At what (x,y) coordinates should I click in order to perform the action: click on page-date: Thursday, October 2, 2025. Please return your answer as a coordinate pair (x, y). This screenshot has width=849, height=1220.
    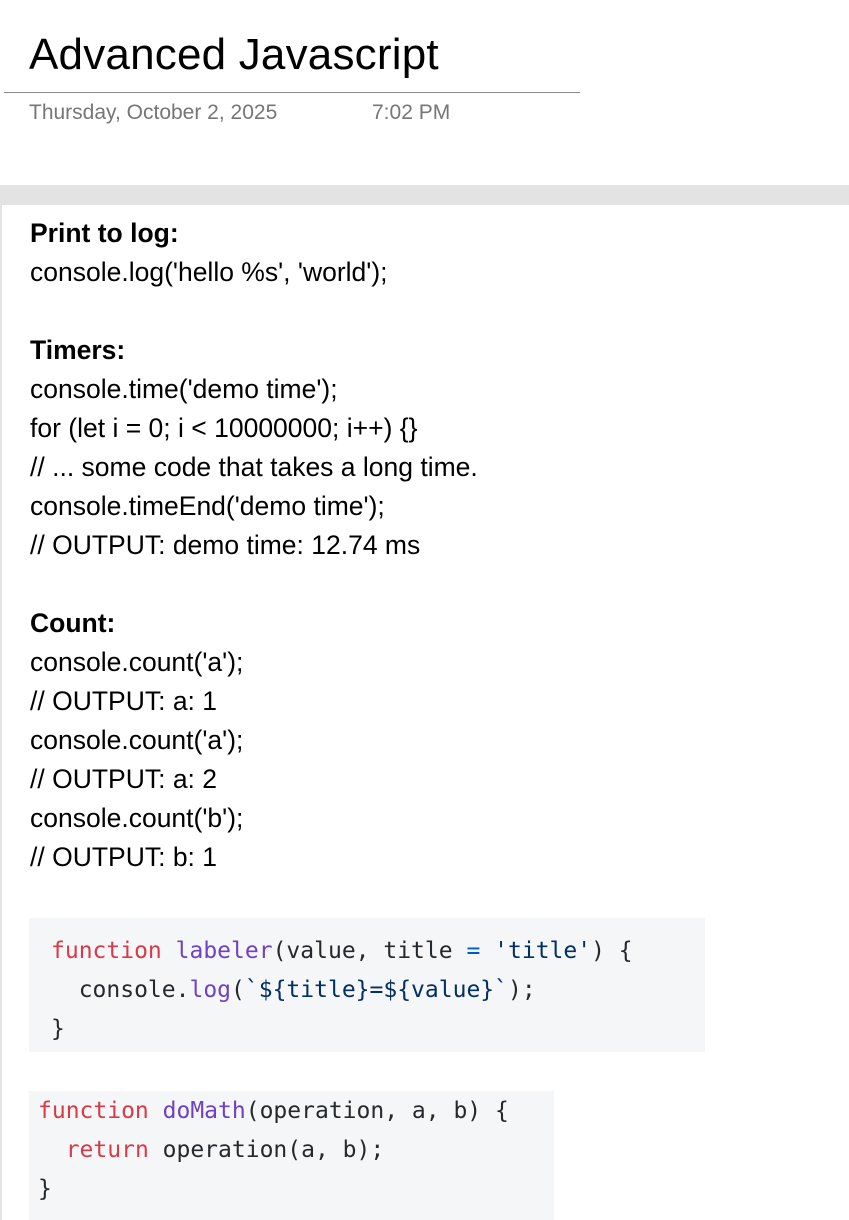
    Looking at the image, I should click on (153, 112).